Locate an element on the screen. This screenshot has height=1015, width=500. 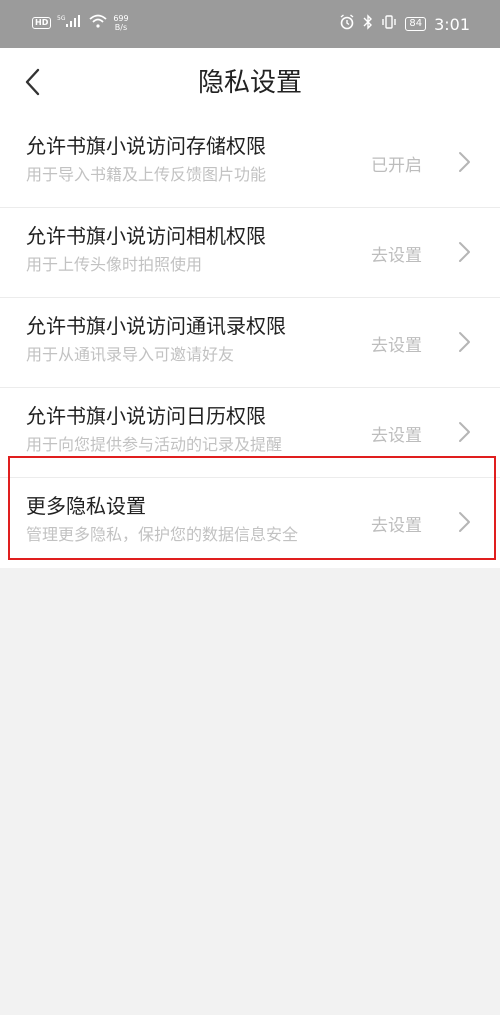
wifi-icon is located at coordinates (98, 23).